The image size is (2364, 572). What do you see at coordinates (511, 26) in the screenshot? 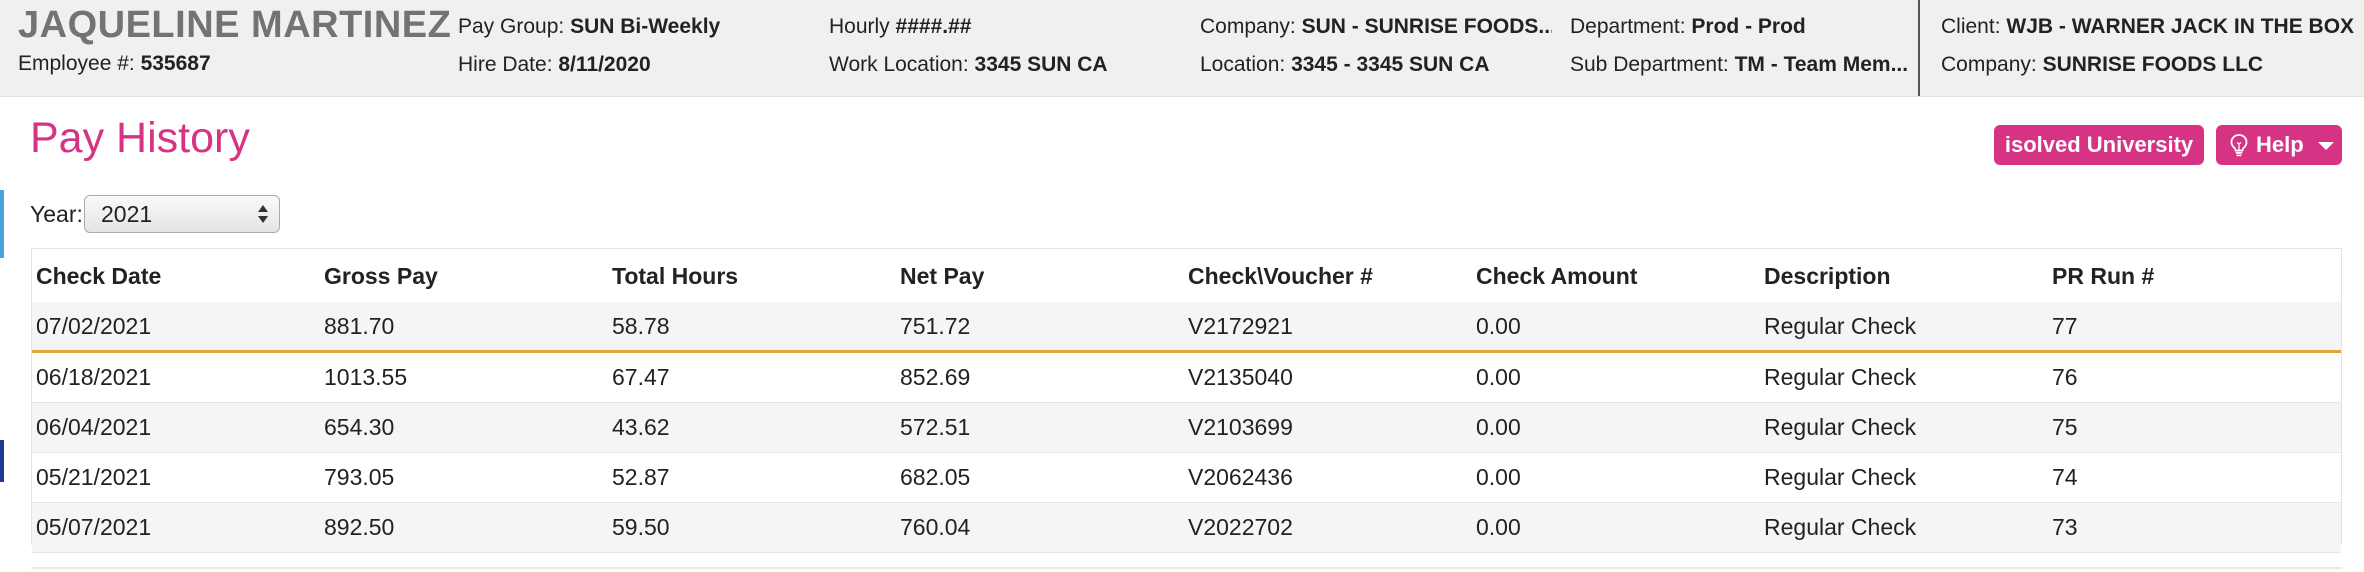
I see `pay-group-label: Pay Group:` at bounding box center [511, 26].